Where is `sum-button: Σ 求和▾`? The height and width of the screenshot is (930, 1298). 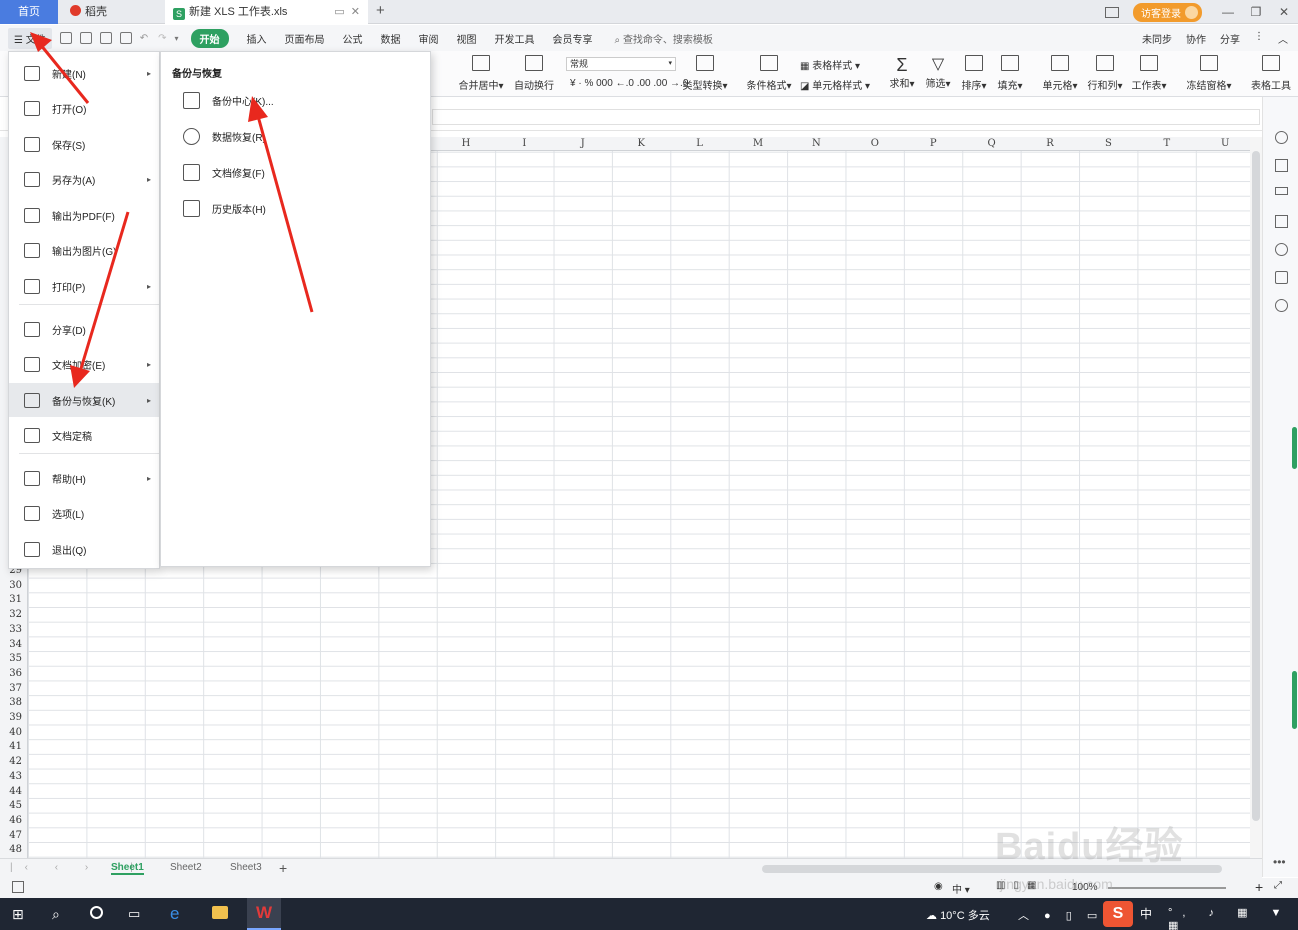 sum-button: Σ 求和▾ is located at coordinates (902, 72).